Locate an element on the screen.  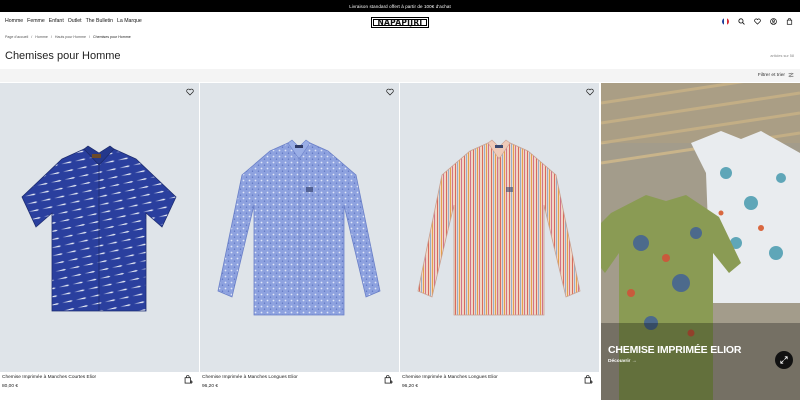
product-name: Chemise Imprimée à Manches Courtes Elior is located at coordinates (49, 377).